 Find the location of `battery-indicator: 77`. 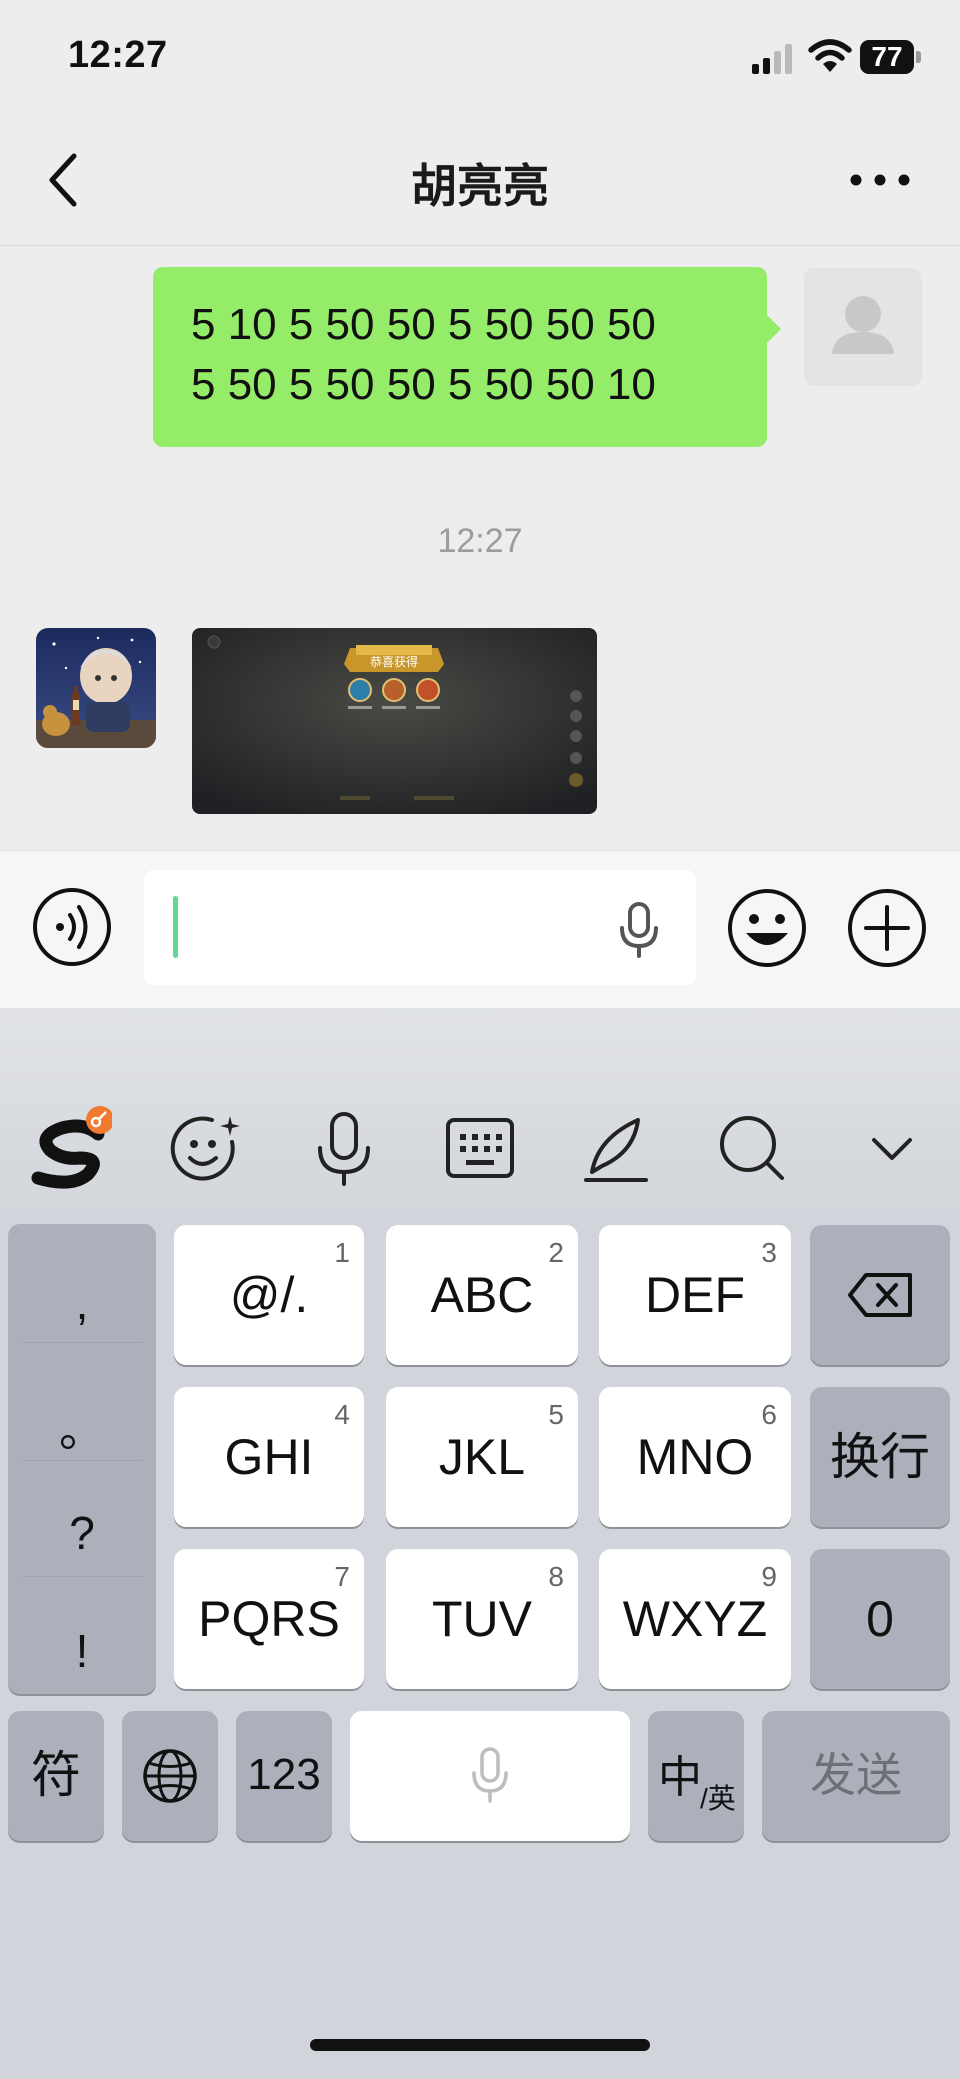

battery-indicator: 77 is located at coordinates (890, 57).